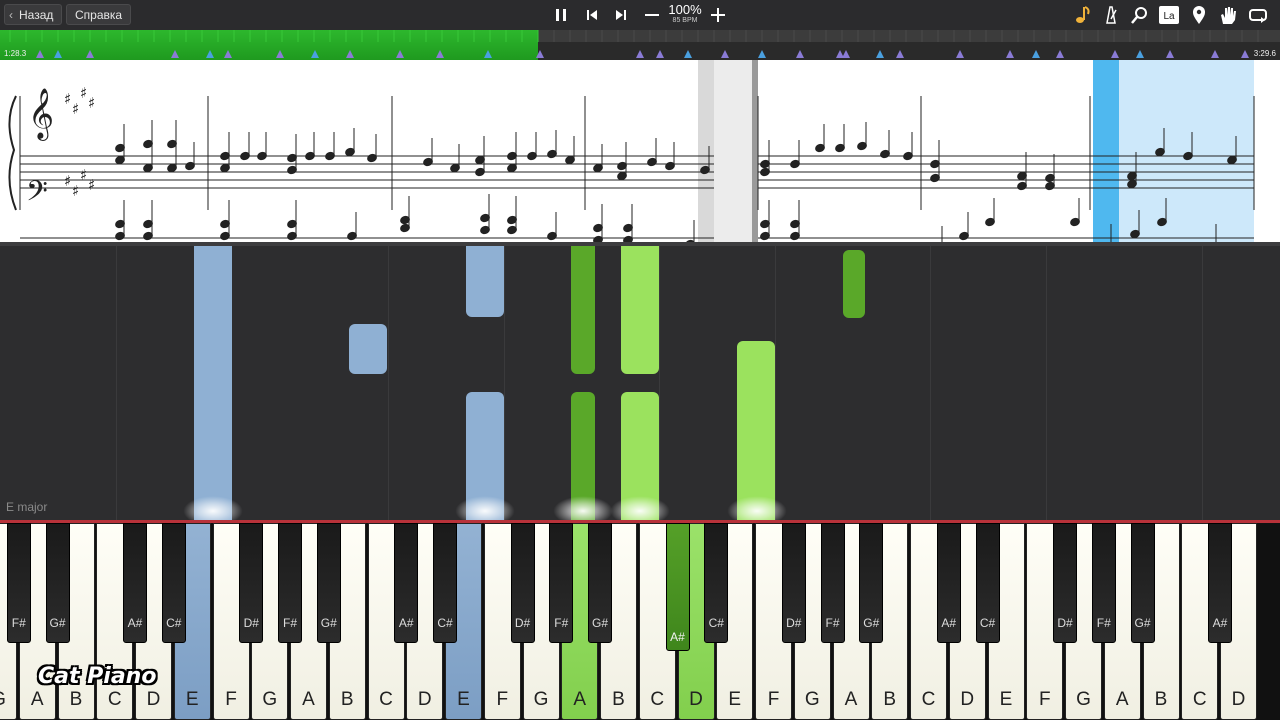  I want to click on location-pin-icon, so click(1199, 15).